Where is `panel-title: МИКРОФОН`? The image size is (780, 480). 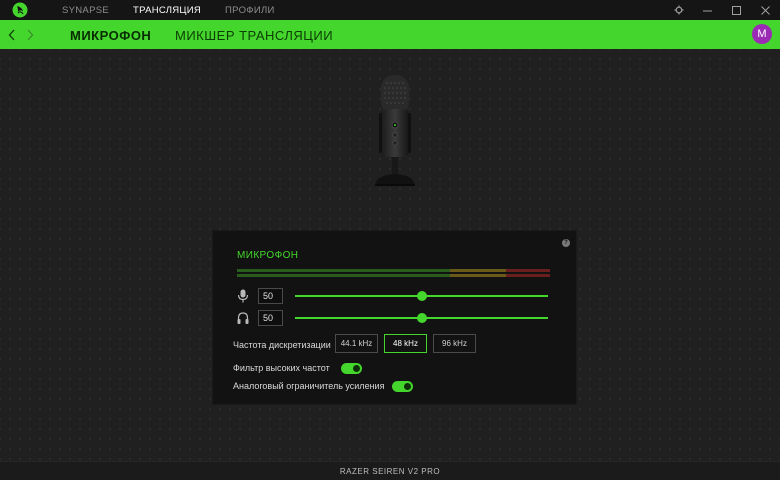 panel-title: МИКРОФОН is located at coordinates (268, 255).